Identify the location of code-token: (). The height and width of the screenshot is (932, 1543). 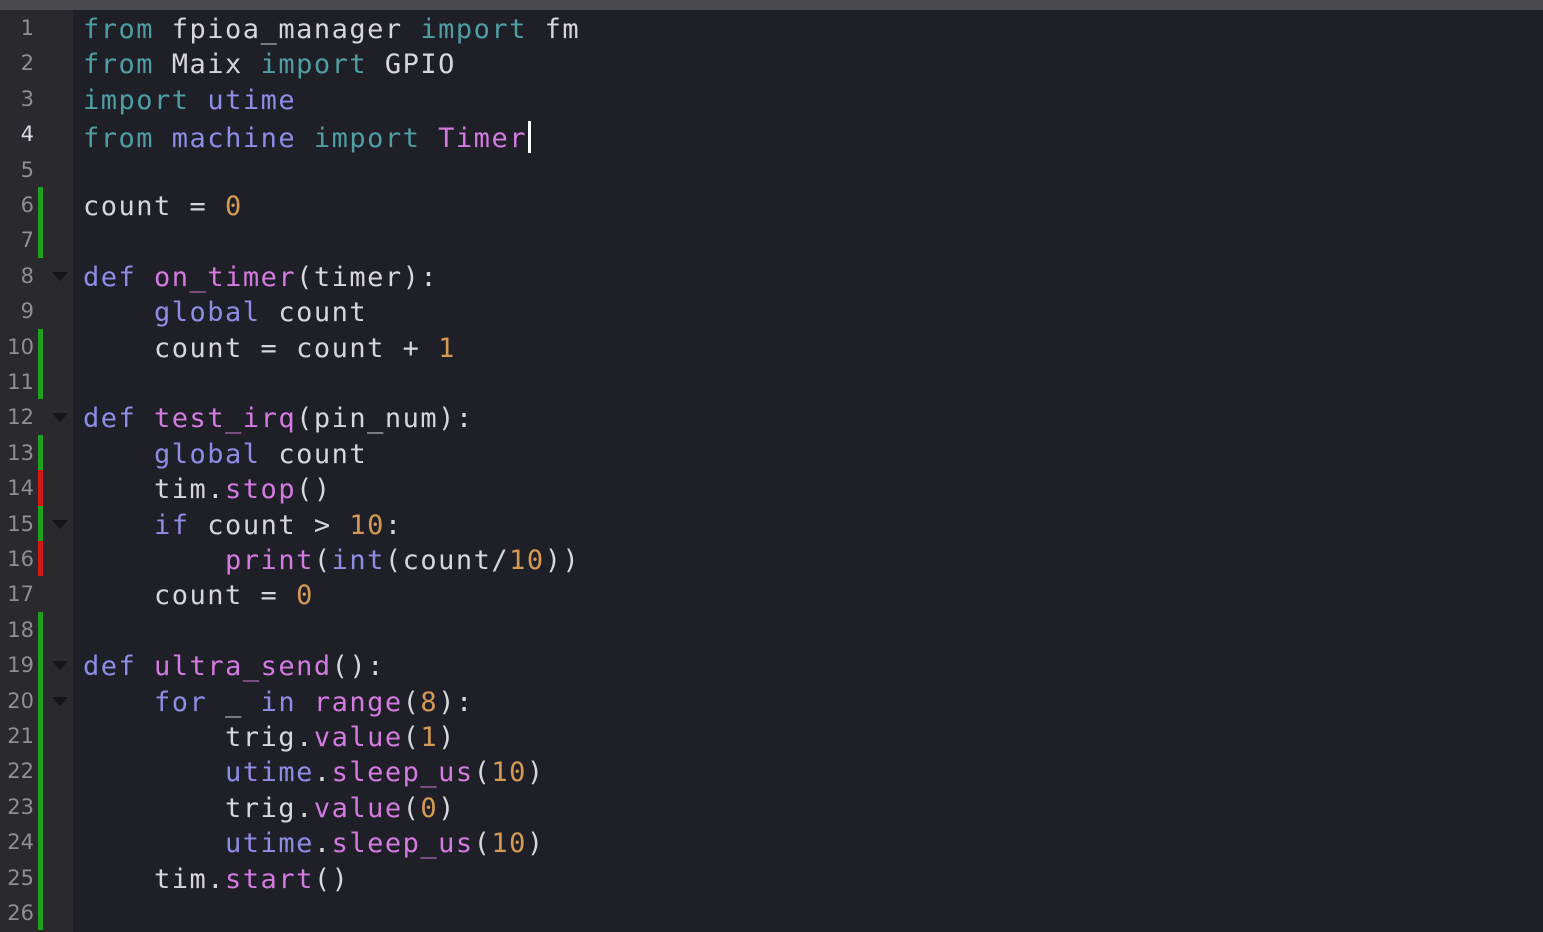
(314, 490).